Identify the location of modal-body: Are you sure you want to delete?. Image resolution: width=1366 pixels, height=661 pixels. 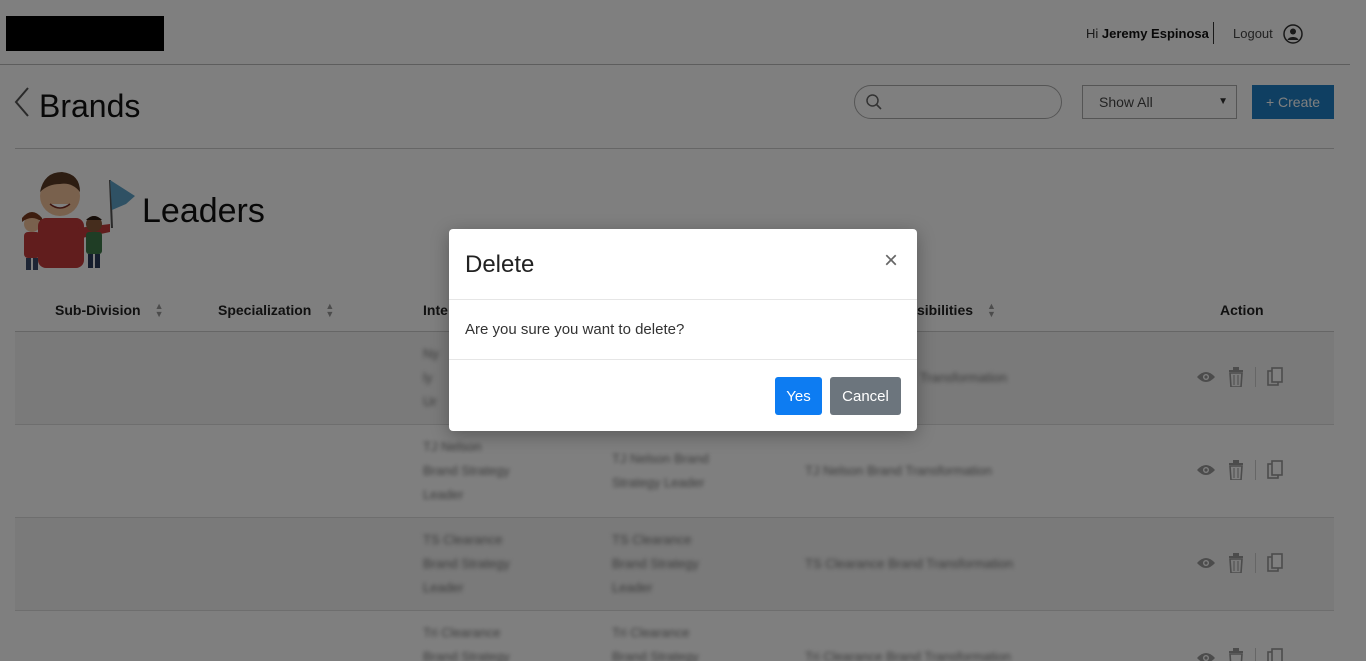
(683, 330).